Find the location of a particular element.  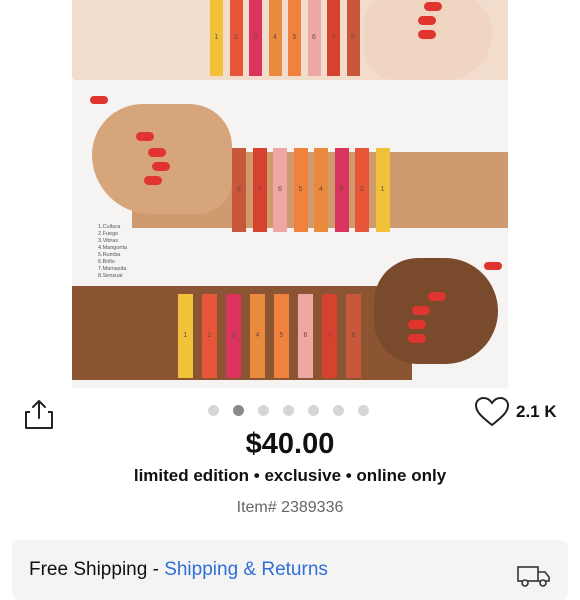

shipping-line: Free Shipping - Shipping & Returns is located at coordinates (178, 570).